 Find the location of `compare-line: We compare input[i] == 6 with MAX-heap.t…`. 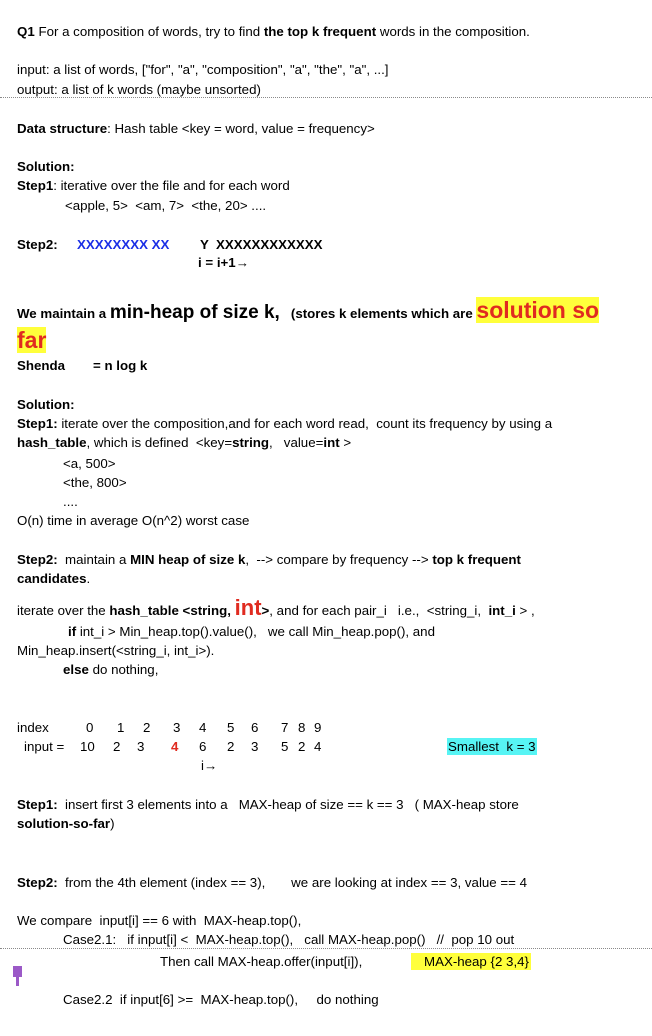

compare-line: We compare input[i] == 6 with MAX-heap.t… is located at coordinates (159, 920).